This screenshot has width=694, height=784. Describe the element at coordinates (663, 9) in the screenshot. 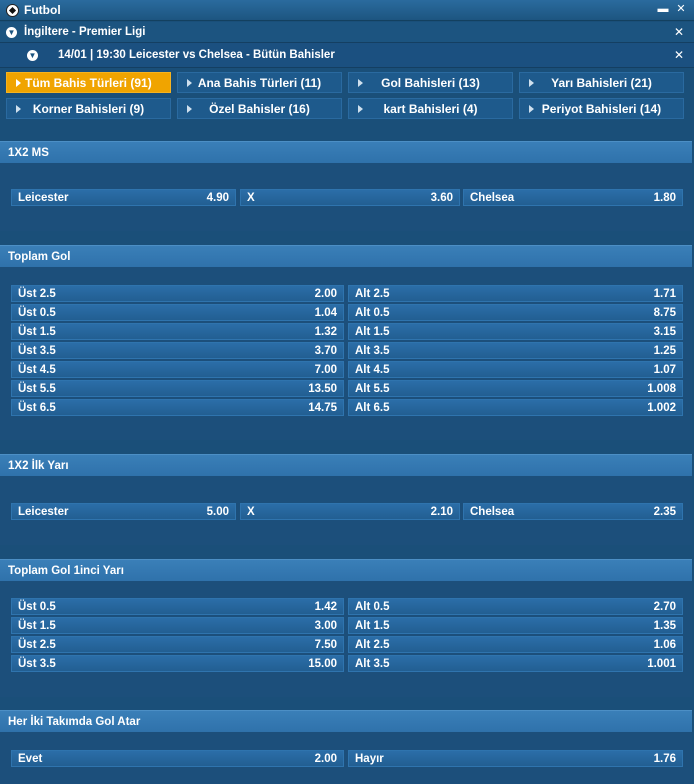

I see `minimize-button: ▬` at that location.